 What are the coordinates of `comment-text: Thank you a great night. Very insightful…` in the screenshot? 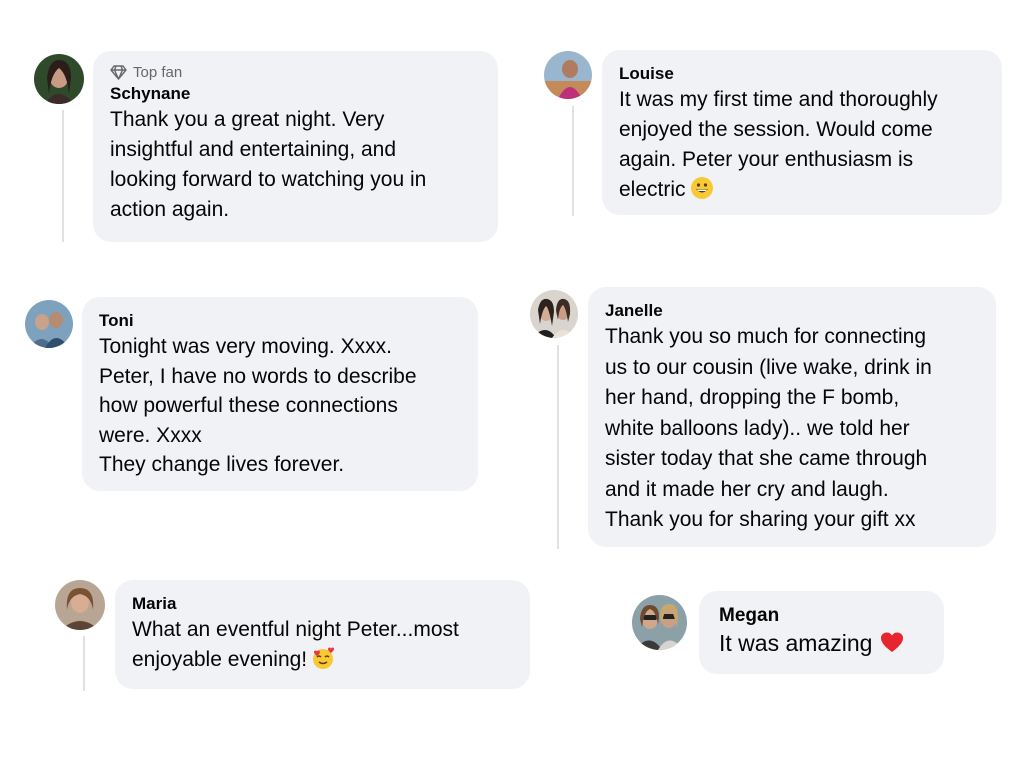 It's located at (268, 164).